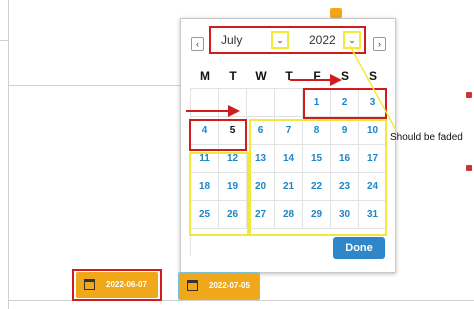 This screenshot has width=474, height=309. Describe the element at coordinates (426, 137) in the screenshot. I see `annotation-text: Should be faded` at that location.